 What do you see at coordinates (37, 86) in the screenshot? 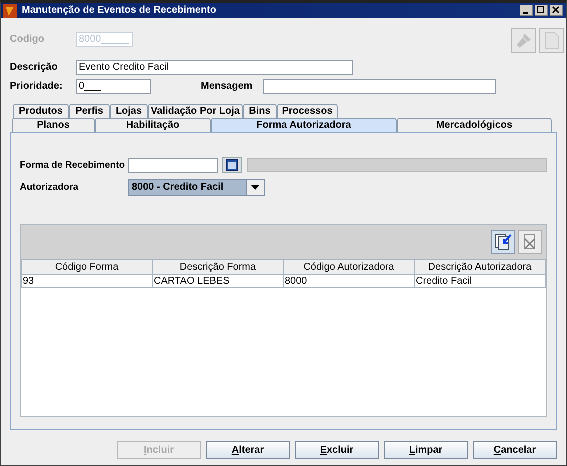
I see `field-label: Prioridade:` at bounding box center [37, 86].